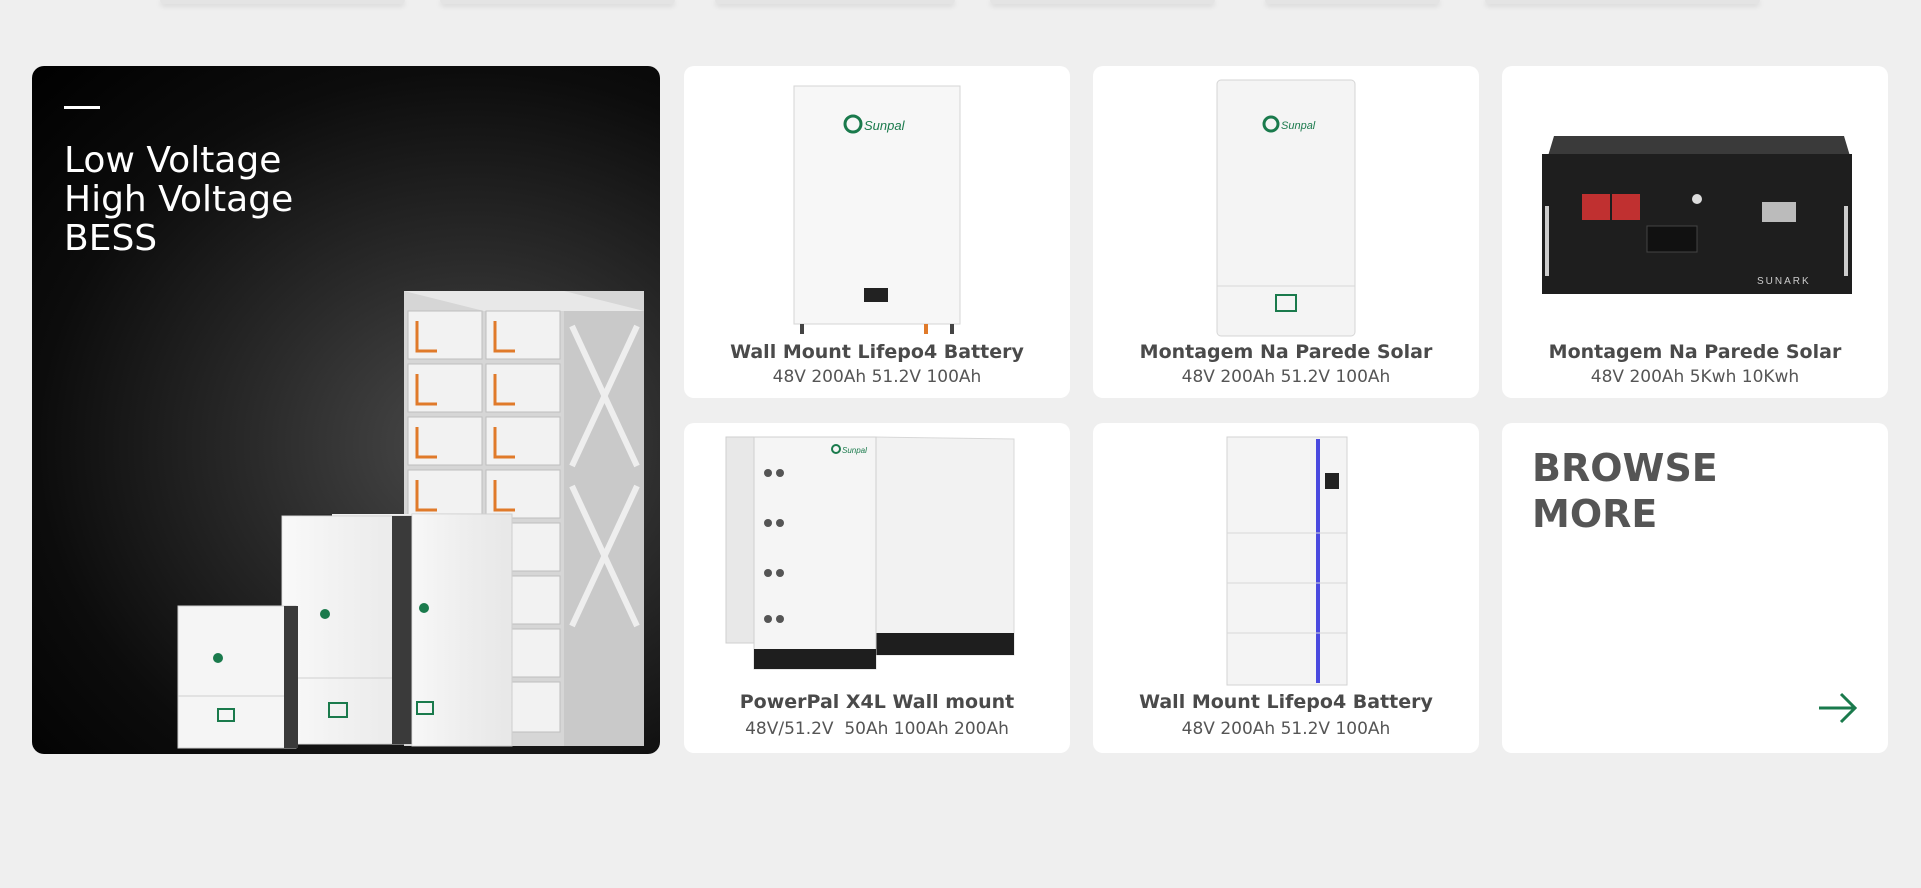 The height and width of the screenshot is (888, 1921). I want to click on product-spec-5: 48V 200Ah 51.2V 100Ah, so click(1286, 729).